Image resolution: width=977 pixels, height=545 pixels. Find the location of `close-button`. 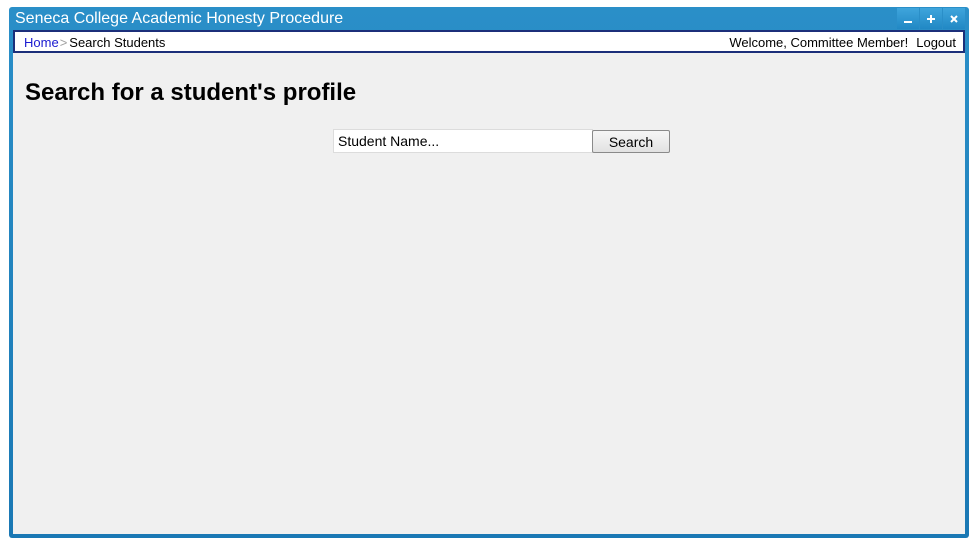

close-button is located at coordinates (954, 18).